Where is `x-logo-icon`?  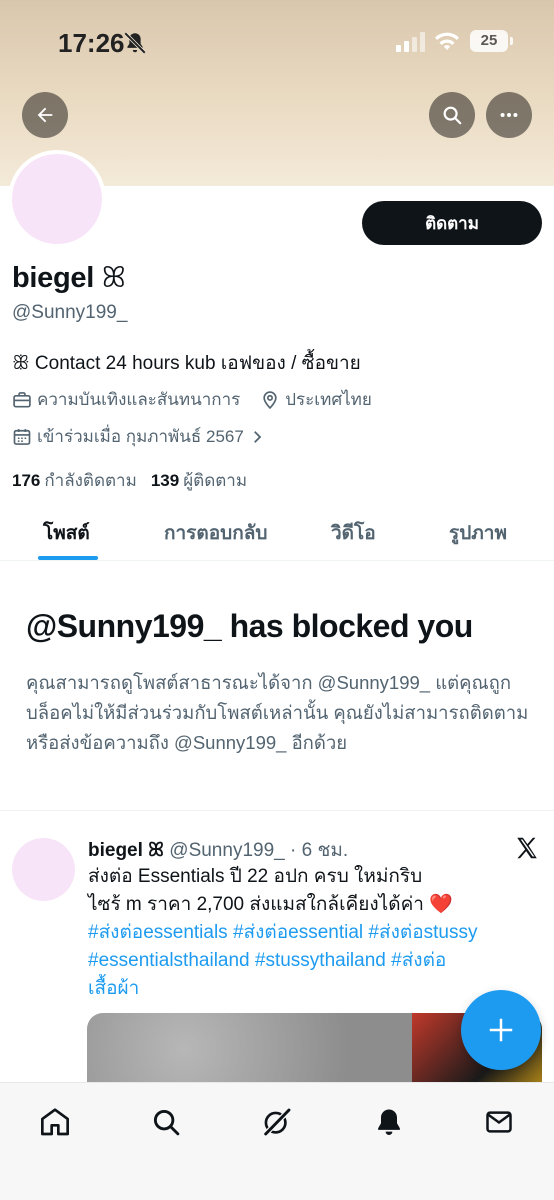
x-logo-icon is located at coordinates (527, 848).